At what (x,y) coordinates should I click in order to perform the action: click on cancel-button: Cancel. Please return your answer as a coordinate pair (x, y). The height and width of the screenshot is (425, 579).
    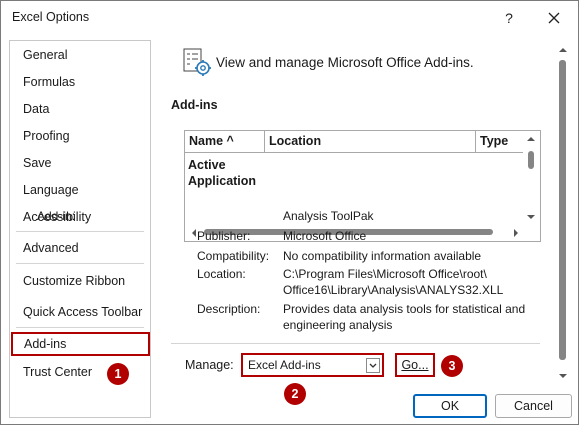
    Looking at the image, I should click on (533, 406).